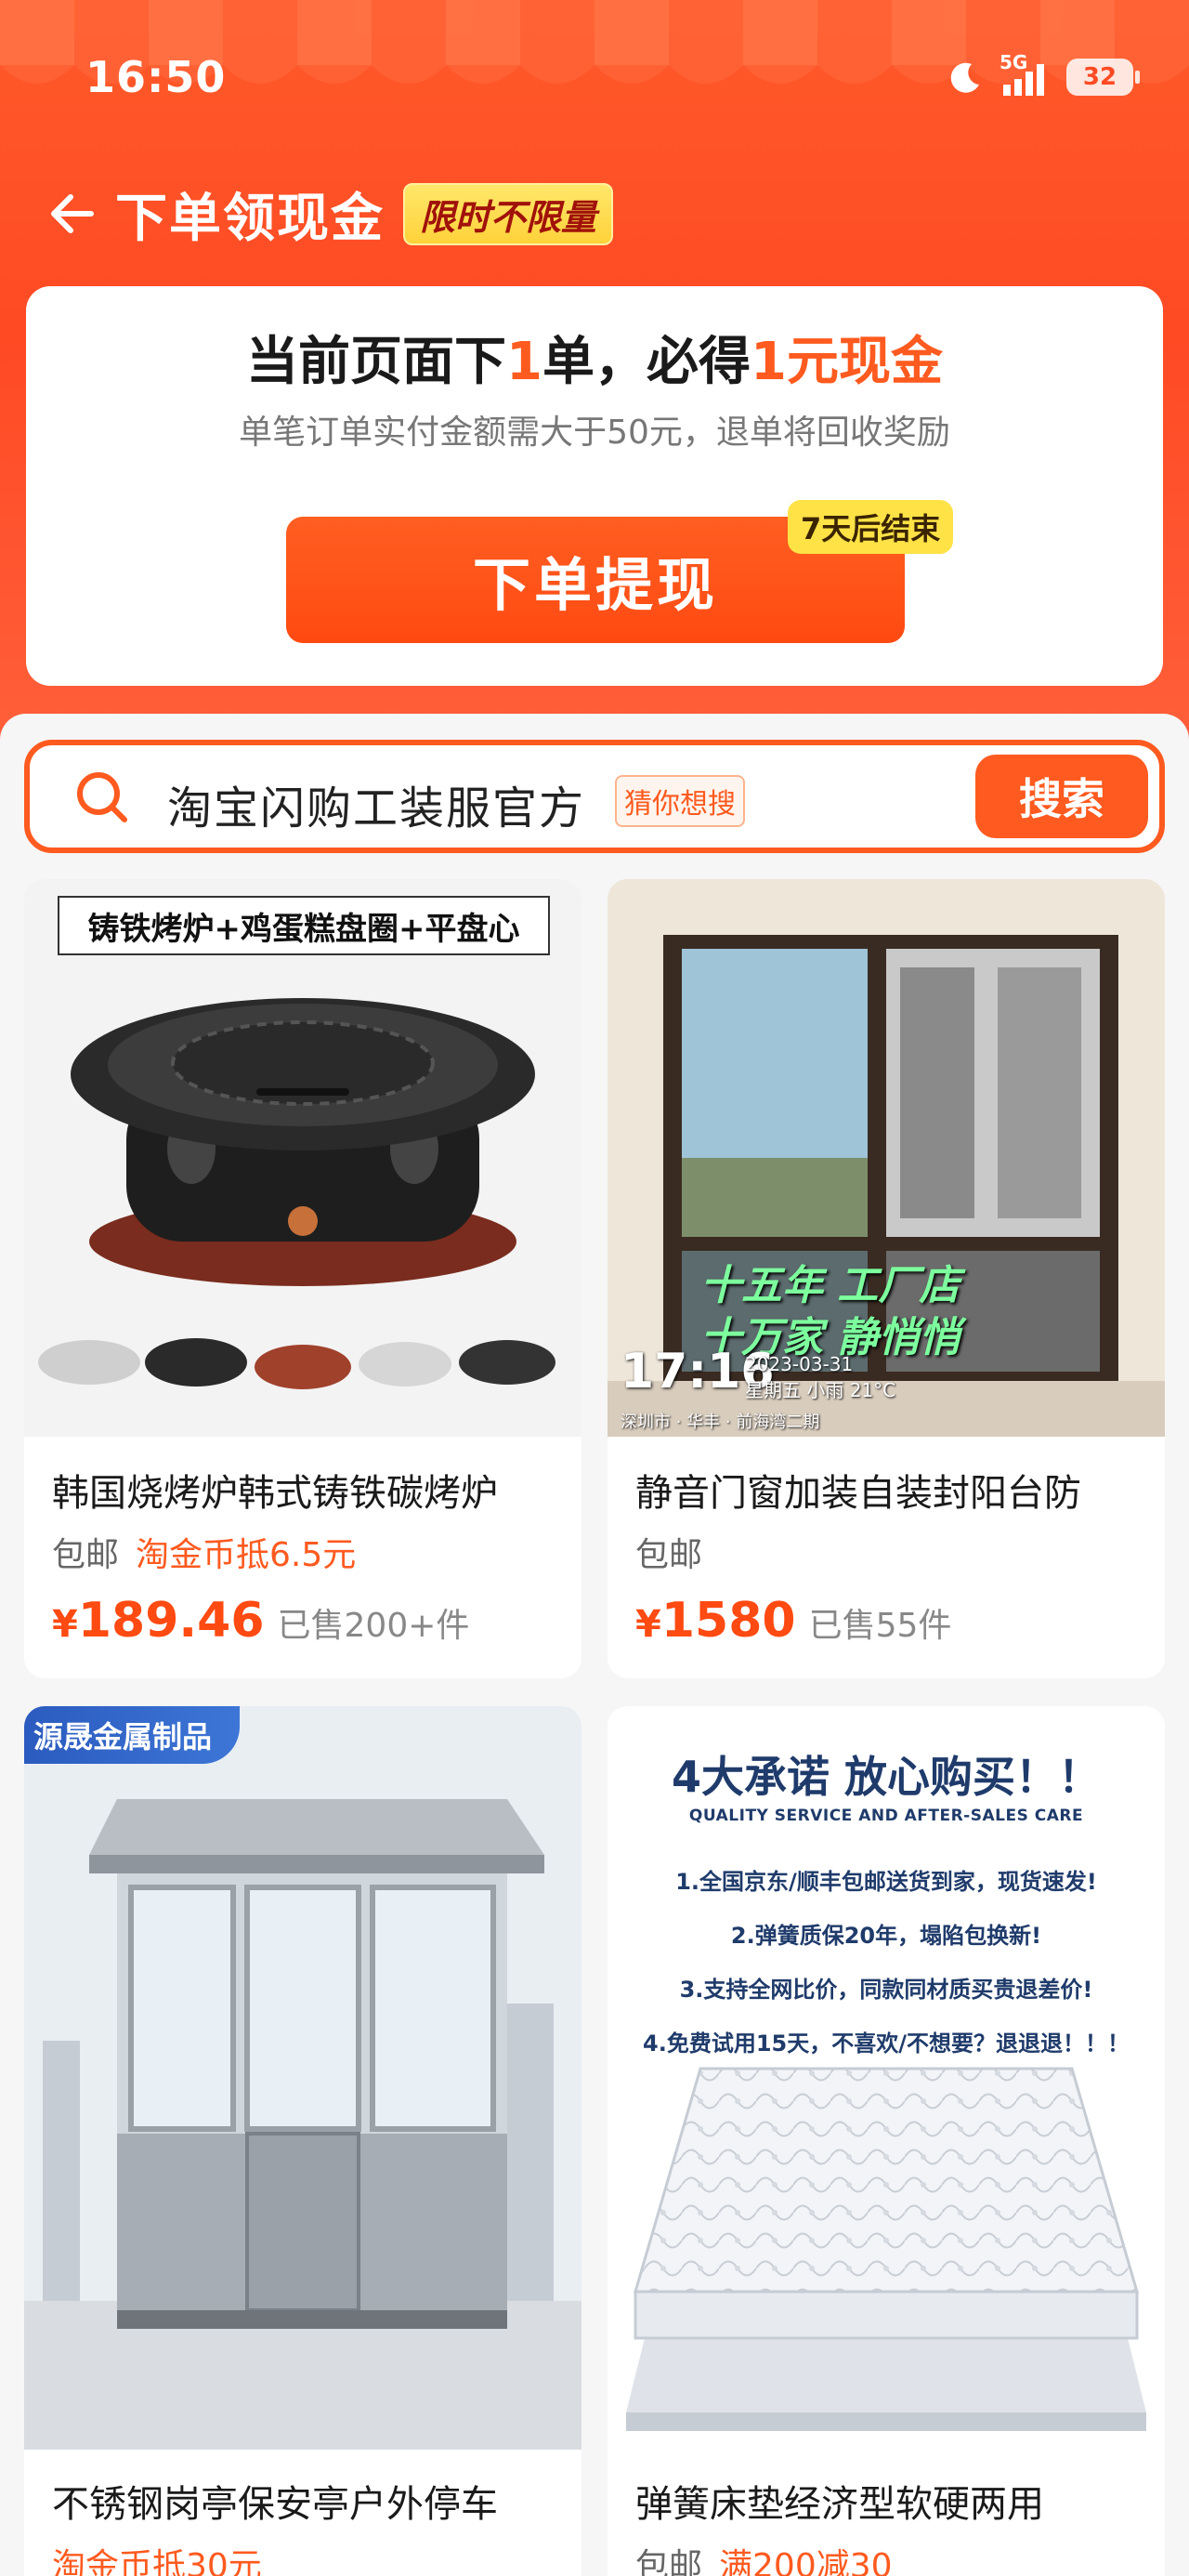 Image resolution: width=1189 pixels, height=2576 pixels. Describe the element at coordinates (377, 362) in the screenshot. I see `headline-part-a: 当前页面下` at that location.